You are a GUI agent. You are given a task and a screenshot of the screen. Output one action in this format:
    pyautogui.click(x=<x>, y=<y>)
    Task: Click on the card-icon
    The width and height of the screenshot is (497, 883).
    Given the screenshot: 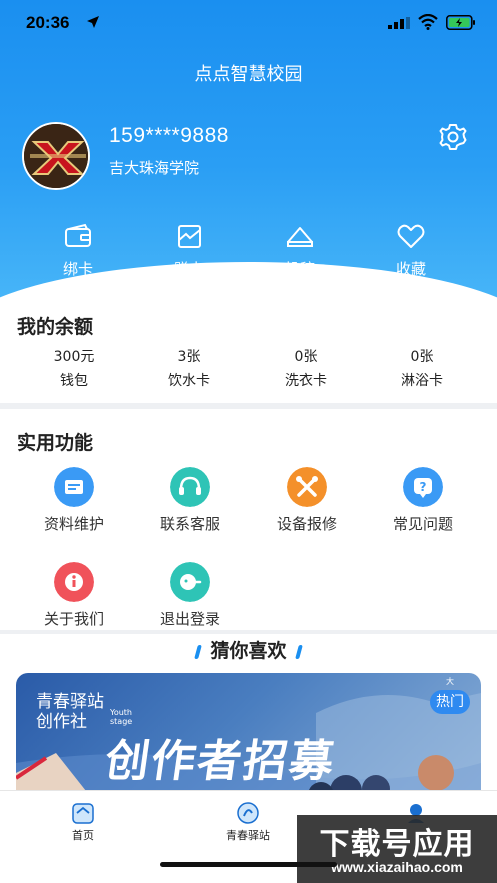 What is the action you would take?
    pyautogui.click(x=78, y=235)
    